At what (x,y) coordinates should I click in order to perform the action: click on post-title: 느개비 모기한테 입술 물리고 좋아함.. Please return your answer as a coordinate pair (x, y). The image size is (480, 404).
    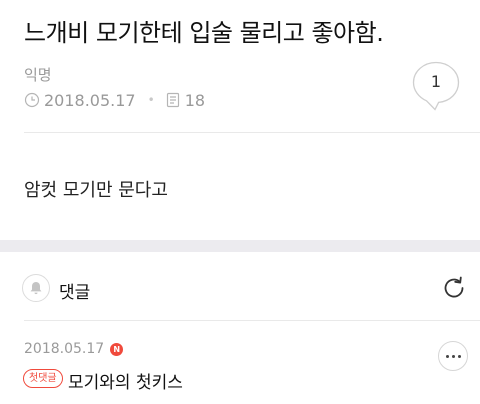
    Looking at the image, I should click on (204, 33).